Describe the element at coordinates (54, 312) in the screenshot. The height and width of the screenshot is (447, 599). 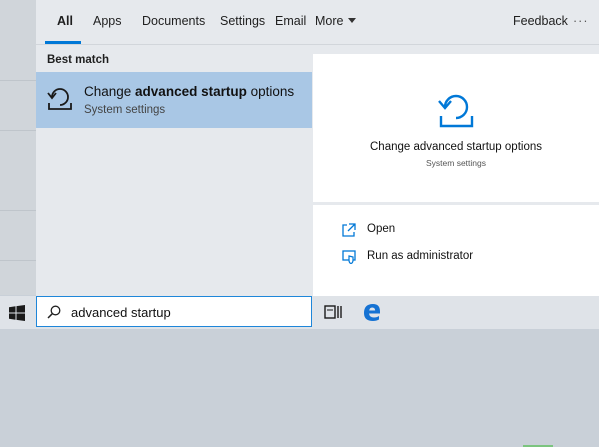
I see `search-icon` at that location.